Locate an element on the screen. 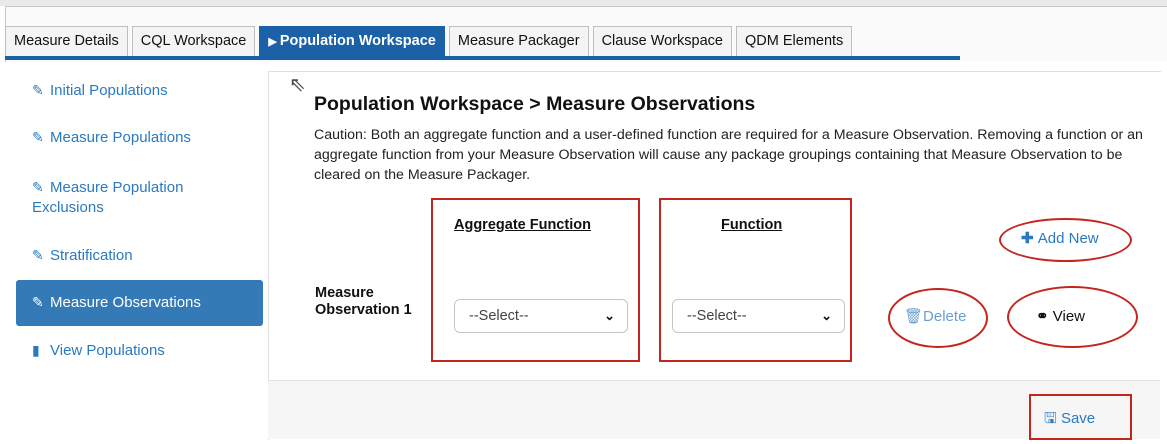  sidebar-item-label: Stratification is located at coordinates (91, 255).